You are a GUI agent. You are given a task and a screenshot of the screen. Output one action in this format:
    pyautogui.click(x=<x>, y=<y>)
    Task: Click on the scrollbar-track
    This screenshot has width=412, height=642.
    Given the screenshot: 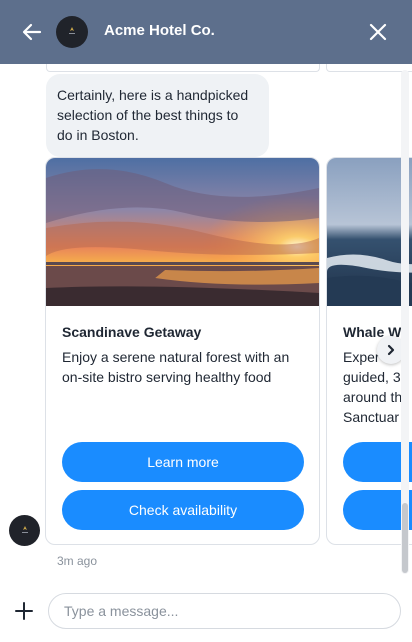 What is the action you would take?
    pyautogui.click(x=405, y=322)
    